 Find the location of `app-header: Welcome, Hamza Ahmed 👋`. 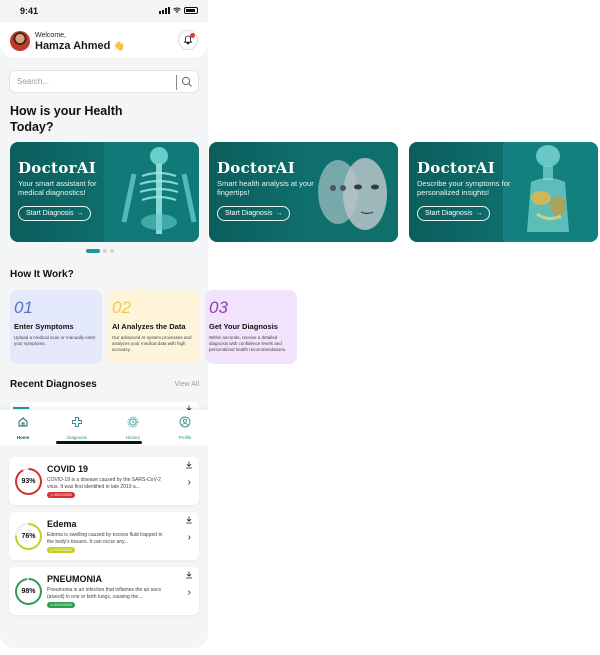

app-header: Welcome, Hamza Ahmed 👋 is located at coordinates (104, 40).